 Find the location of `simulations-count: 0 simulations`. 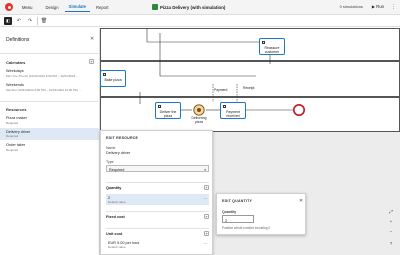

simulations-count: 0 simulations is located at coordinates (351, 6).